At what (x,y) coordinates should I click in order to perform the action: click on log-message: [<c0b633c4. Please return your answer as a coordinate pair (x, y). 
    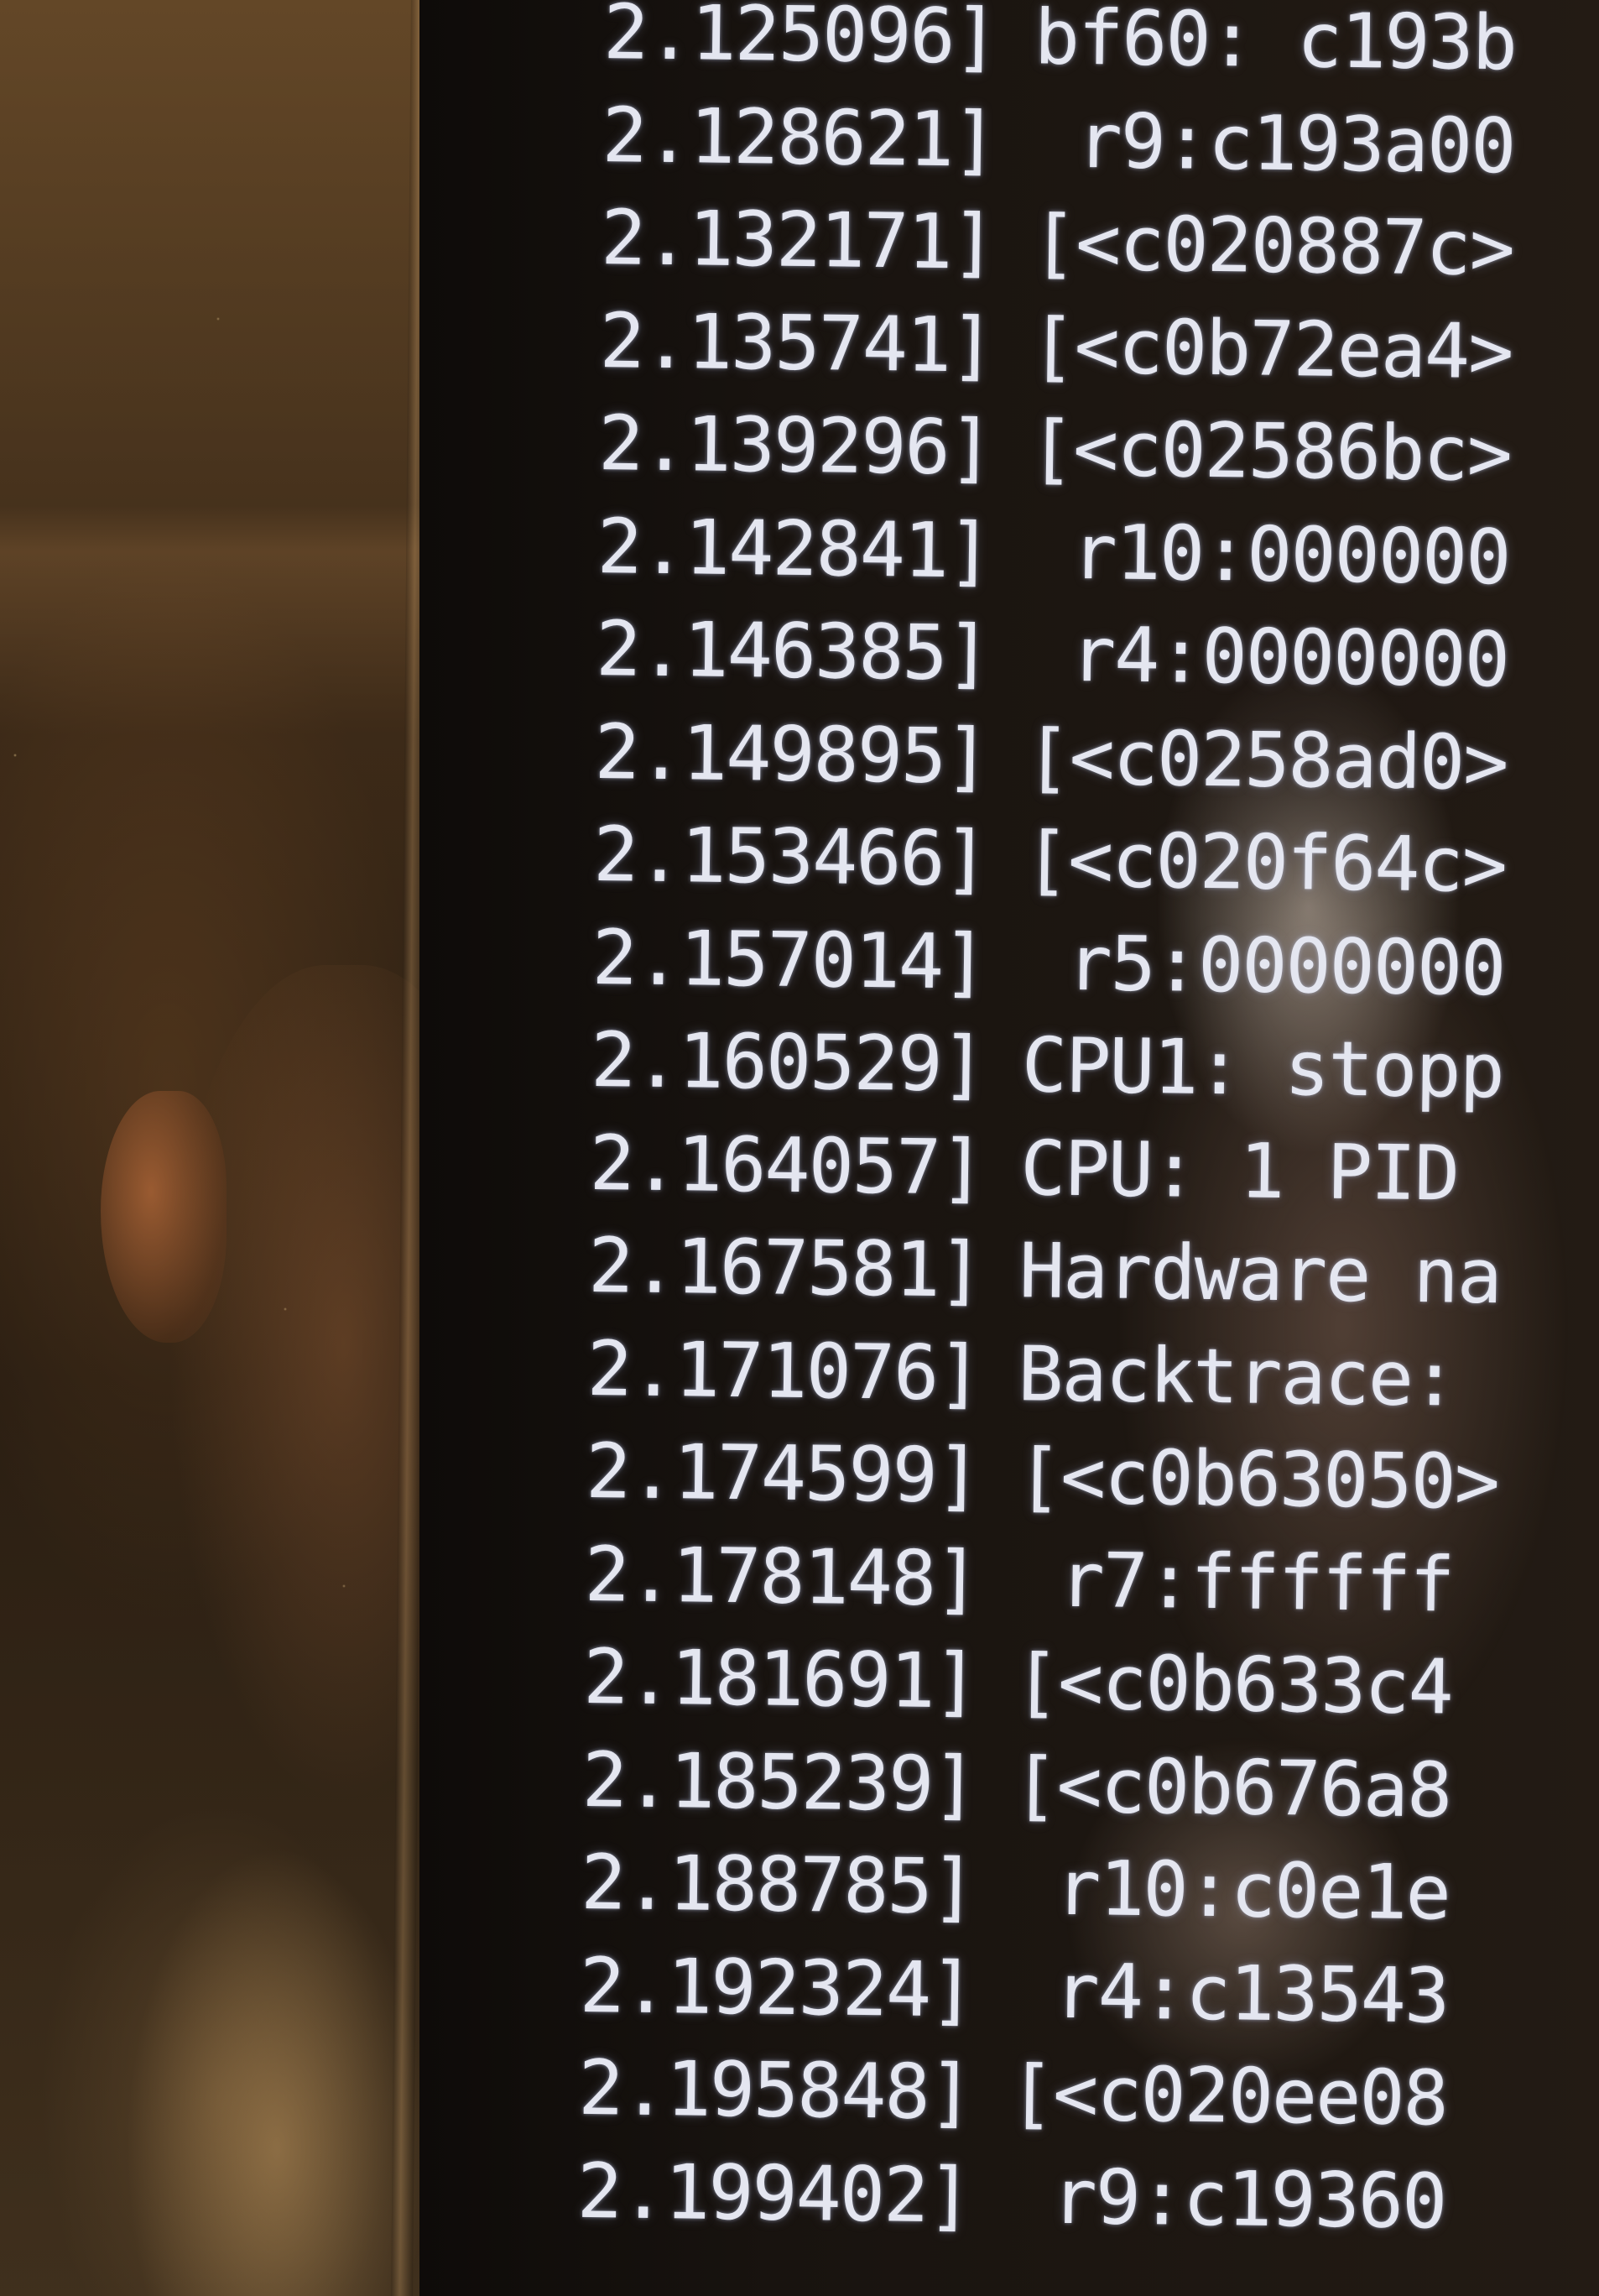
    Looking at the image, I should click on (1233, 1685).